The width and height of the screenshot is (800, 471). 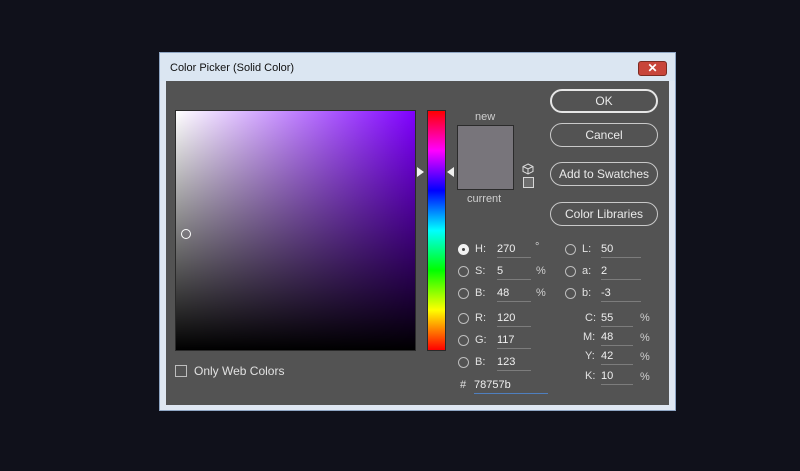 What do you see at coordinates (463, 340) in the screenshot?
I see `green-radio` at bounding box center [463, 340].